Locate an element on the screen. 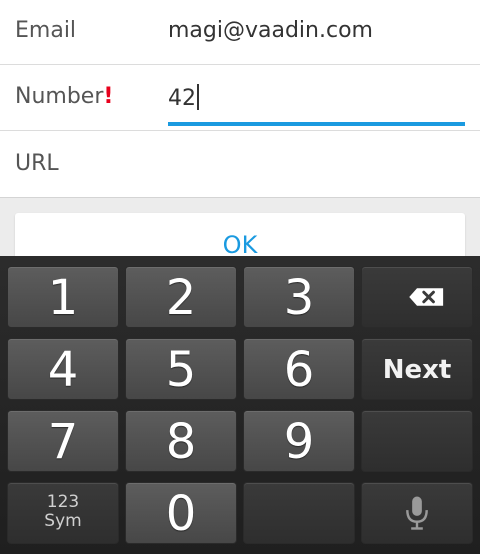 The width and height of the screenshot is (480, 554). key-5-label: 5 is located at coordinates (181, 370).